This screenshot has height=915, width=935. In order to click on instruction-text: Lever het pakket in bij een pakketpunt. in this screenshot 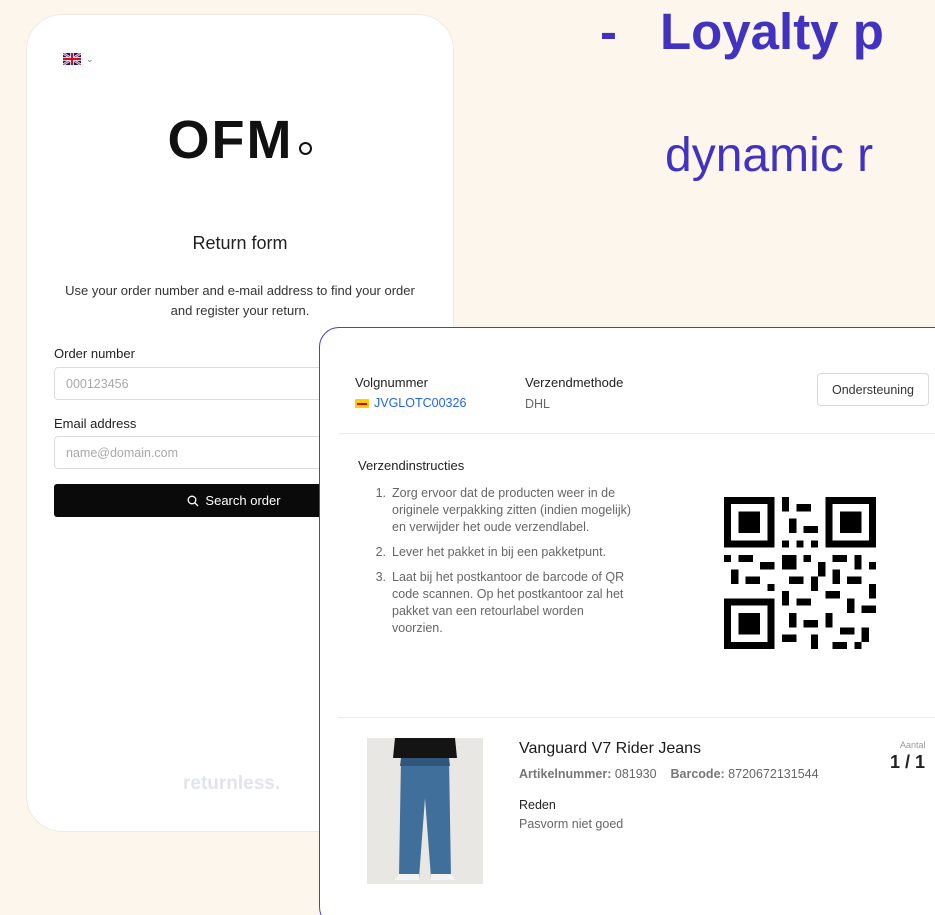, I will do `click(499, 552)`.